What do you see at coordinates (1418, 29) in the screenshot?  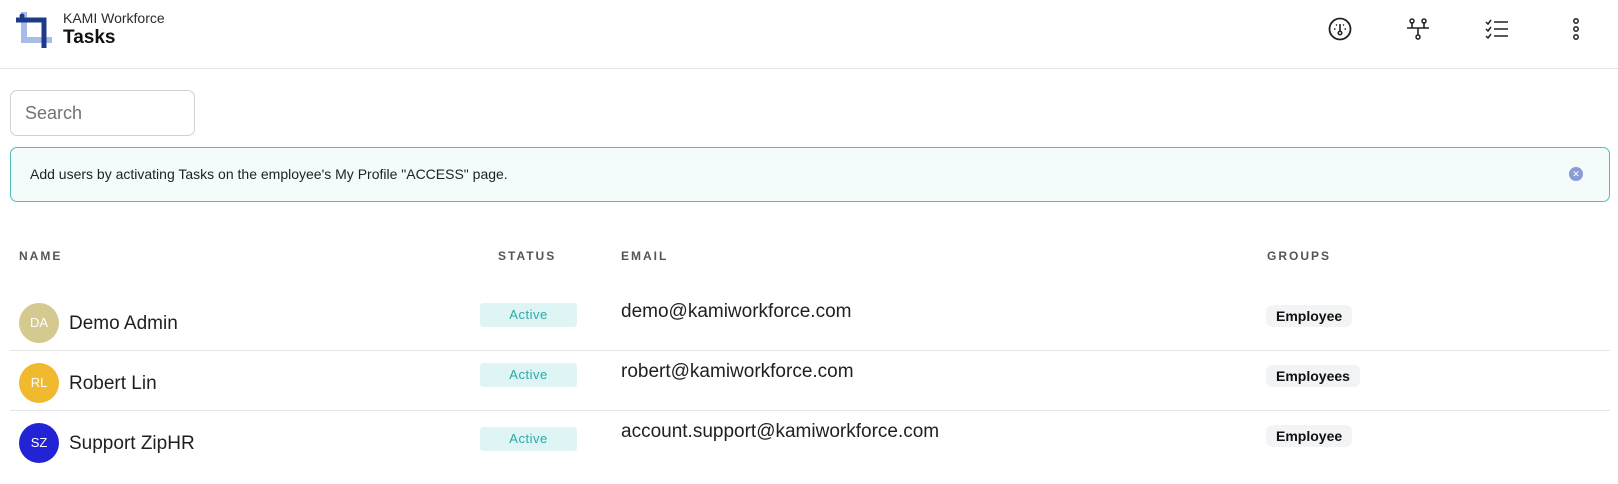 I see `org-chart-icon` at bounding box center [1418, 29].